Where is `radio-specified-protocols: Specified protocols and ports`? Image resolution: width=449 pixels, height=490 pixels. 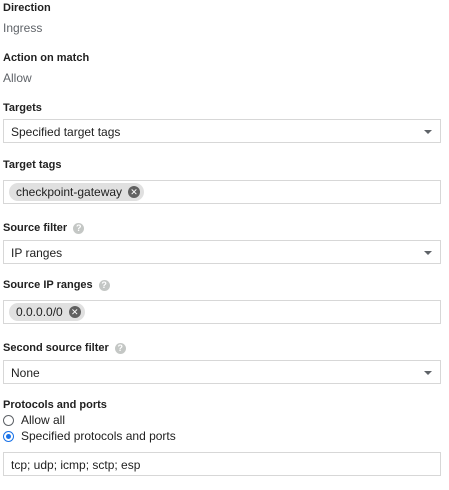 radio-specified-protocols: Specified protocols and ports is located at coordinates (89, 436).